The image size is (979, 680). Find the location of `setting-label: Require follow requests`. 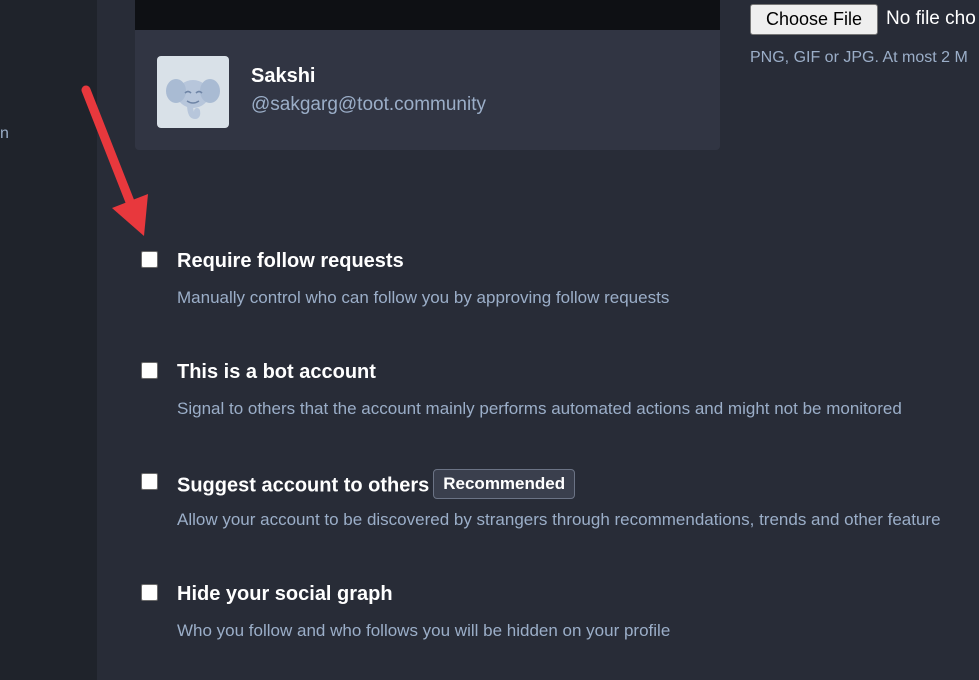

setting-label: Require follow requests is located at coordinates (290, 261).